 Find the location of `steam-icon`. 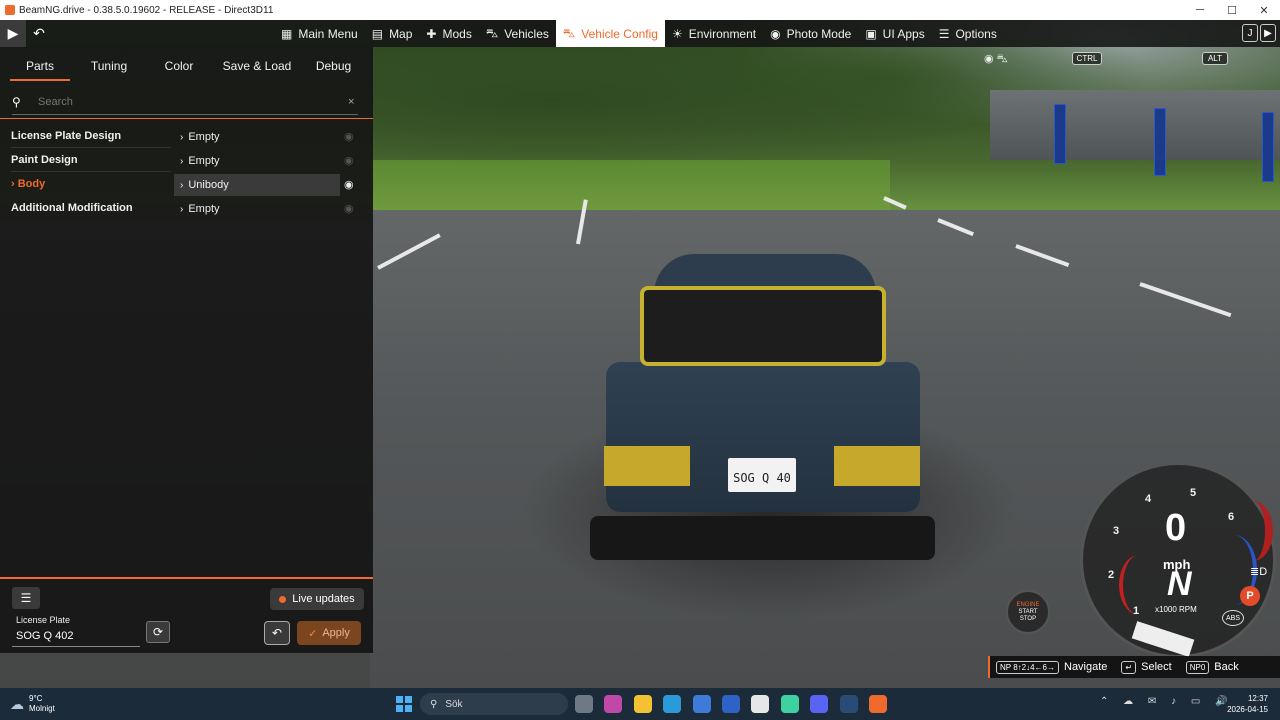

steam-icon is located at coordinates (848, 704).